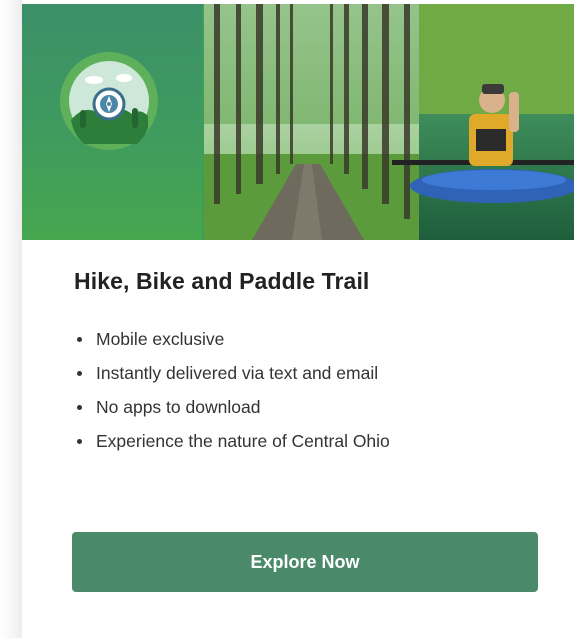 This screenshot has width=574, height=638. I want to click on card-title: Hike, Bike and Paddle Trail, so click(222, 281).